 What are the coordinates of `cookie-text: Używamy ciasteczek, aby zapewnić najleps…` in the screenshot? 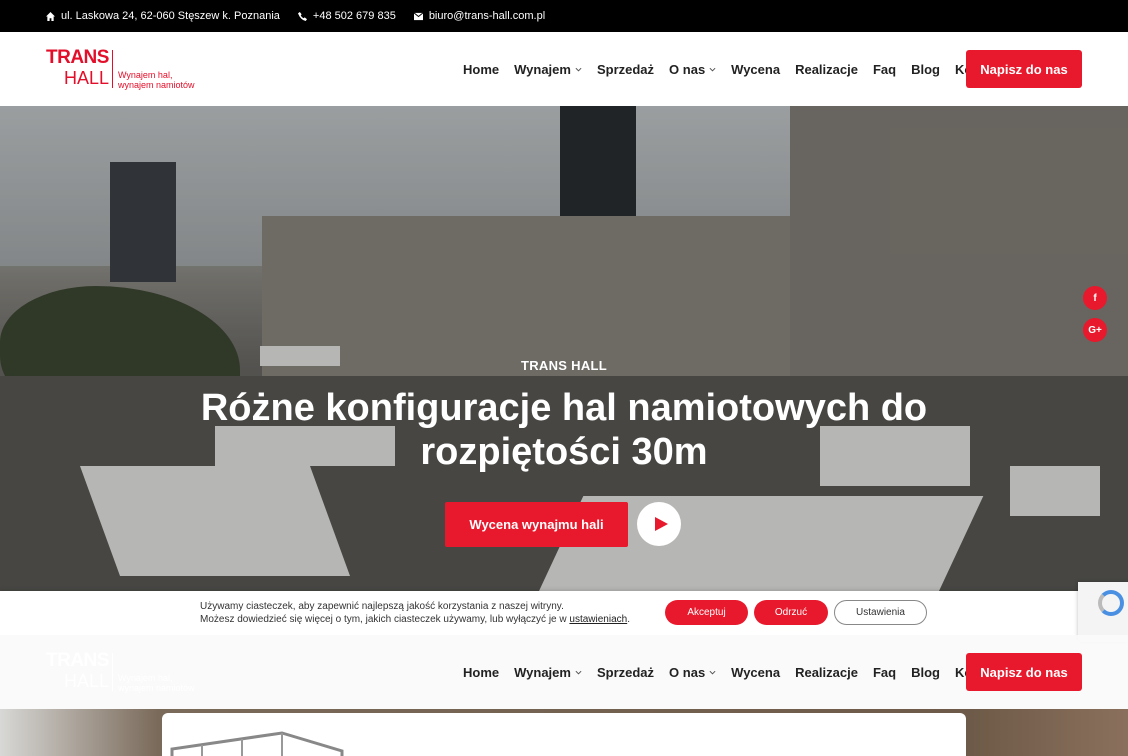 It's located at (415, 613).